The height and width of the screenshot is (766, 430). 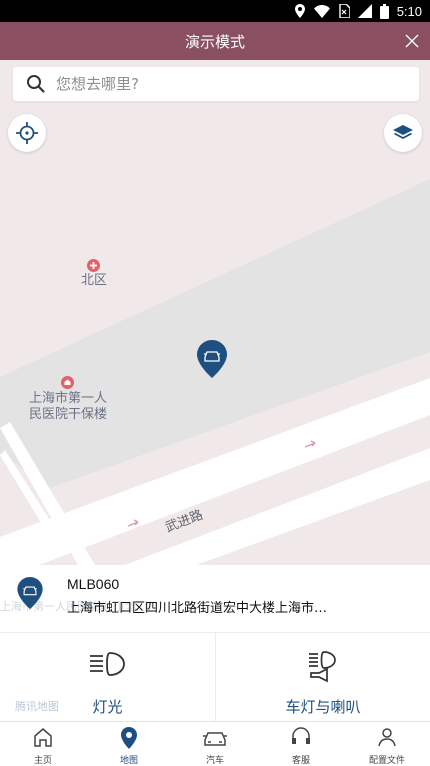 I want to click on close-button, so click(x=412, y=41).